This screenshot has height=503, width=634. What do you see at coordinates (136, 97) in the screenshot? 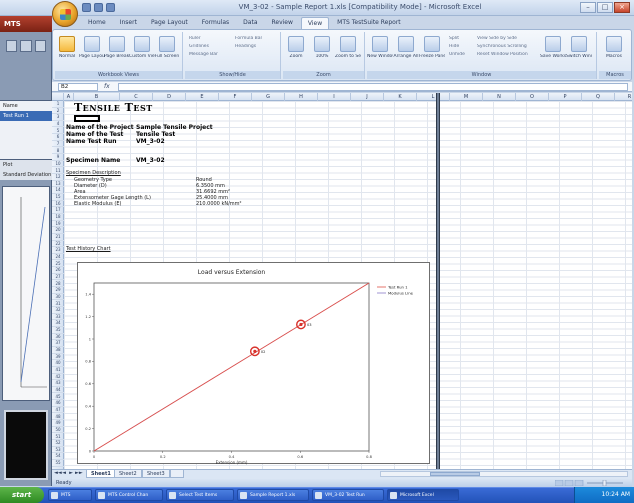
I see `column-header: C` at bounding box center [136, 97].